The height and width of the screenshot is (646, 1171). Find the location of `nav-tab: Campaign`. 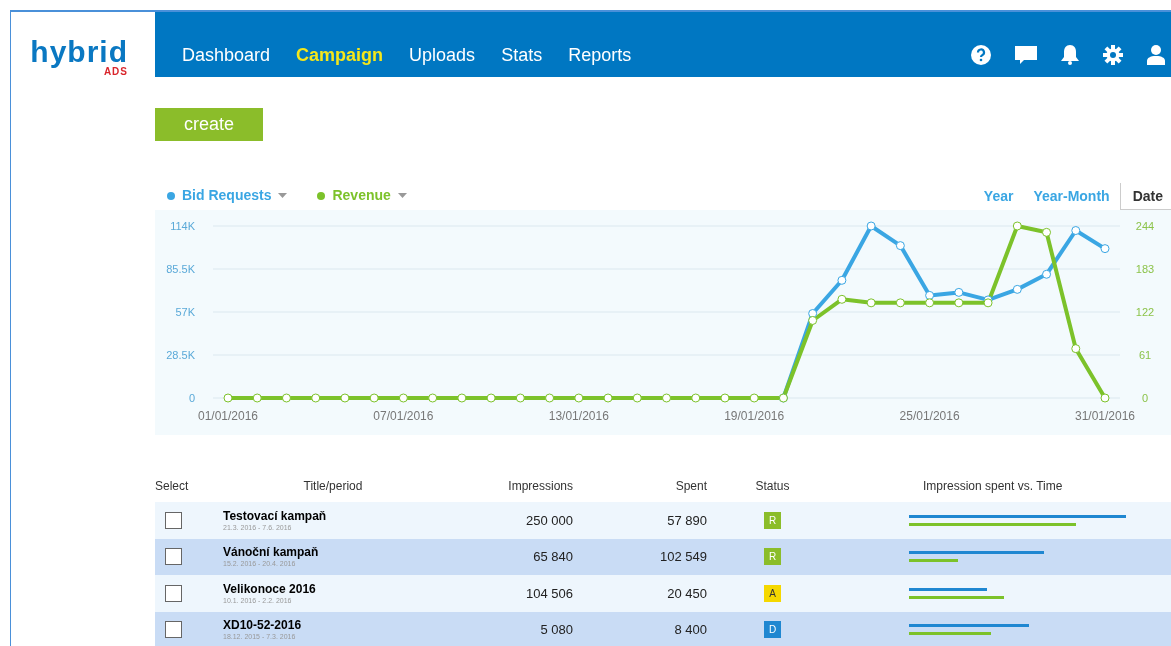

nav-tab: Campaign is located at coordinates (340, 55).